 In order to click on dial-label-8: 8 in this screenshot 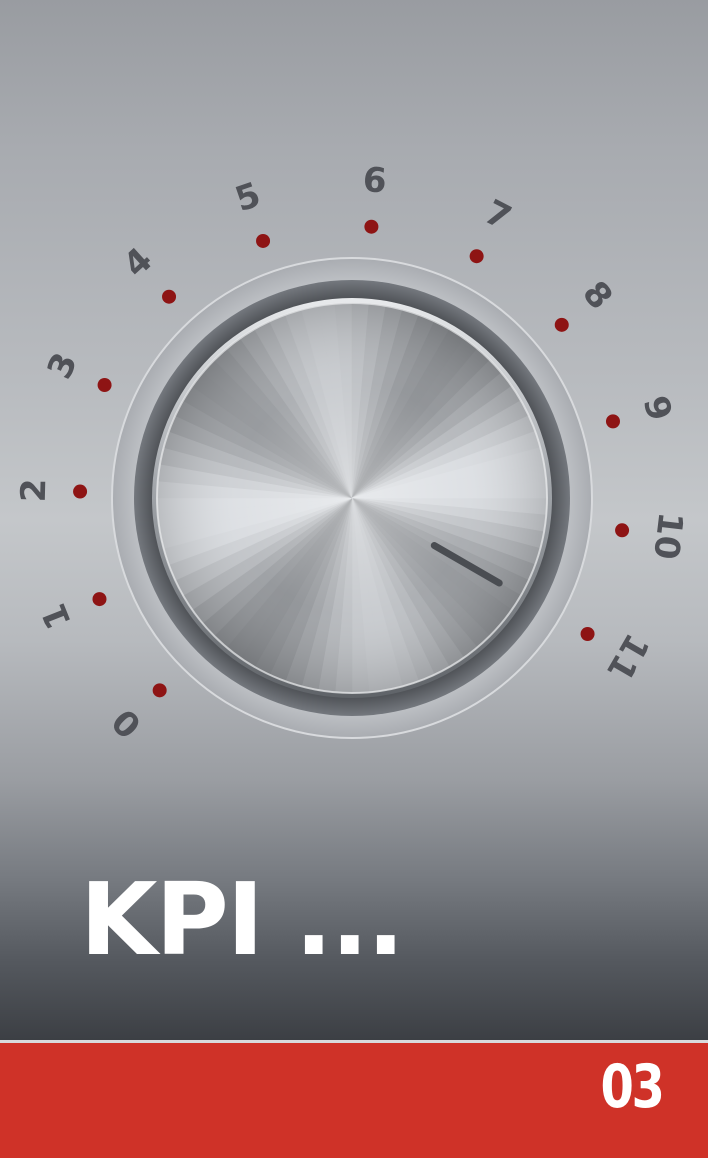, I will do `click(597, 296)`.